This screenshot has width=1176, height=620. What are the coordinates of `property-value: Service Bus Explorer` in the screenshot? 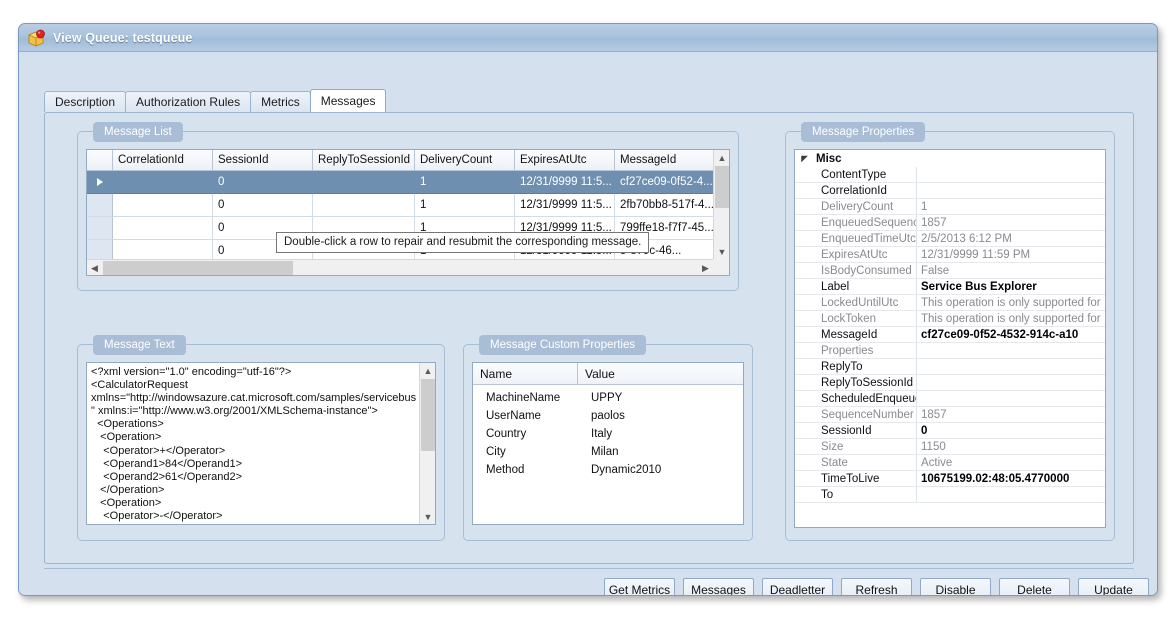 It's located at (1011, 286).